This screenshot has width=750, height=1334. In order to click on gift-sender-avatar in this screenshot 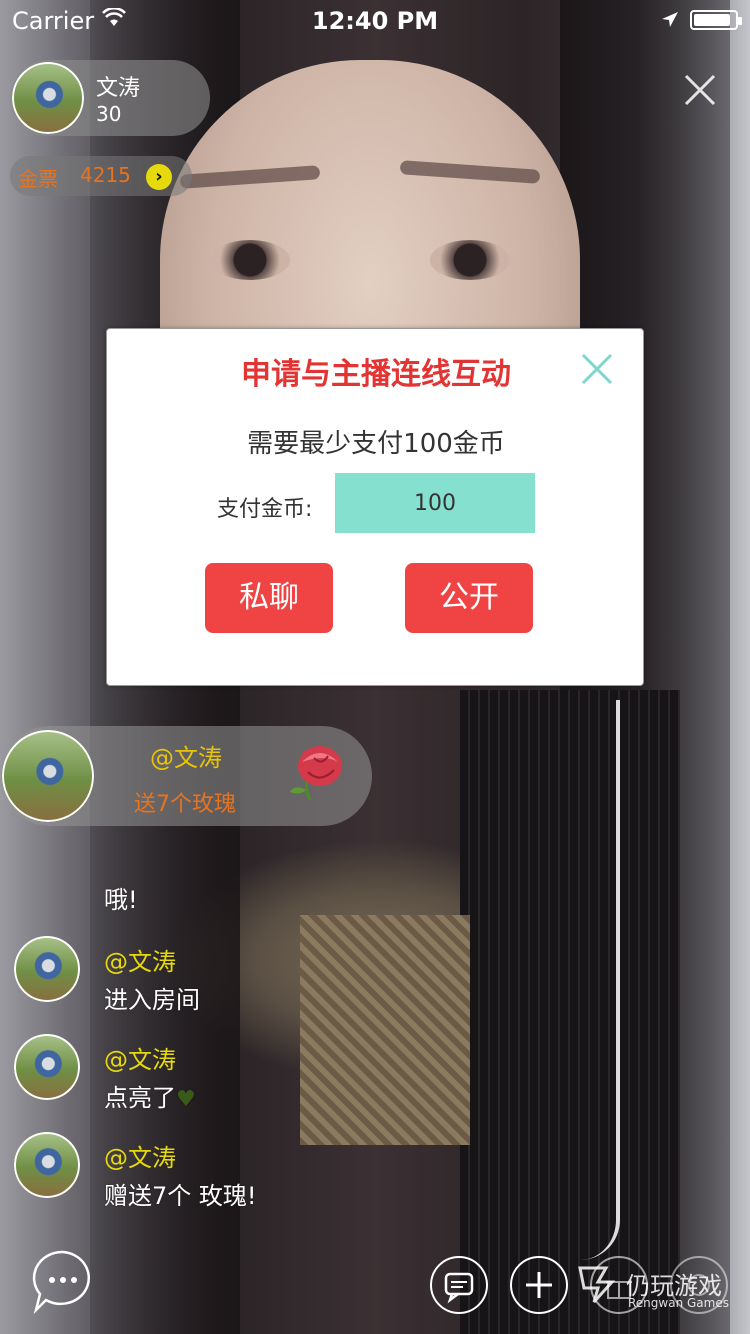, I will do `click(48, 776)`.